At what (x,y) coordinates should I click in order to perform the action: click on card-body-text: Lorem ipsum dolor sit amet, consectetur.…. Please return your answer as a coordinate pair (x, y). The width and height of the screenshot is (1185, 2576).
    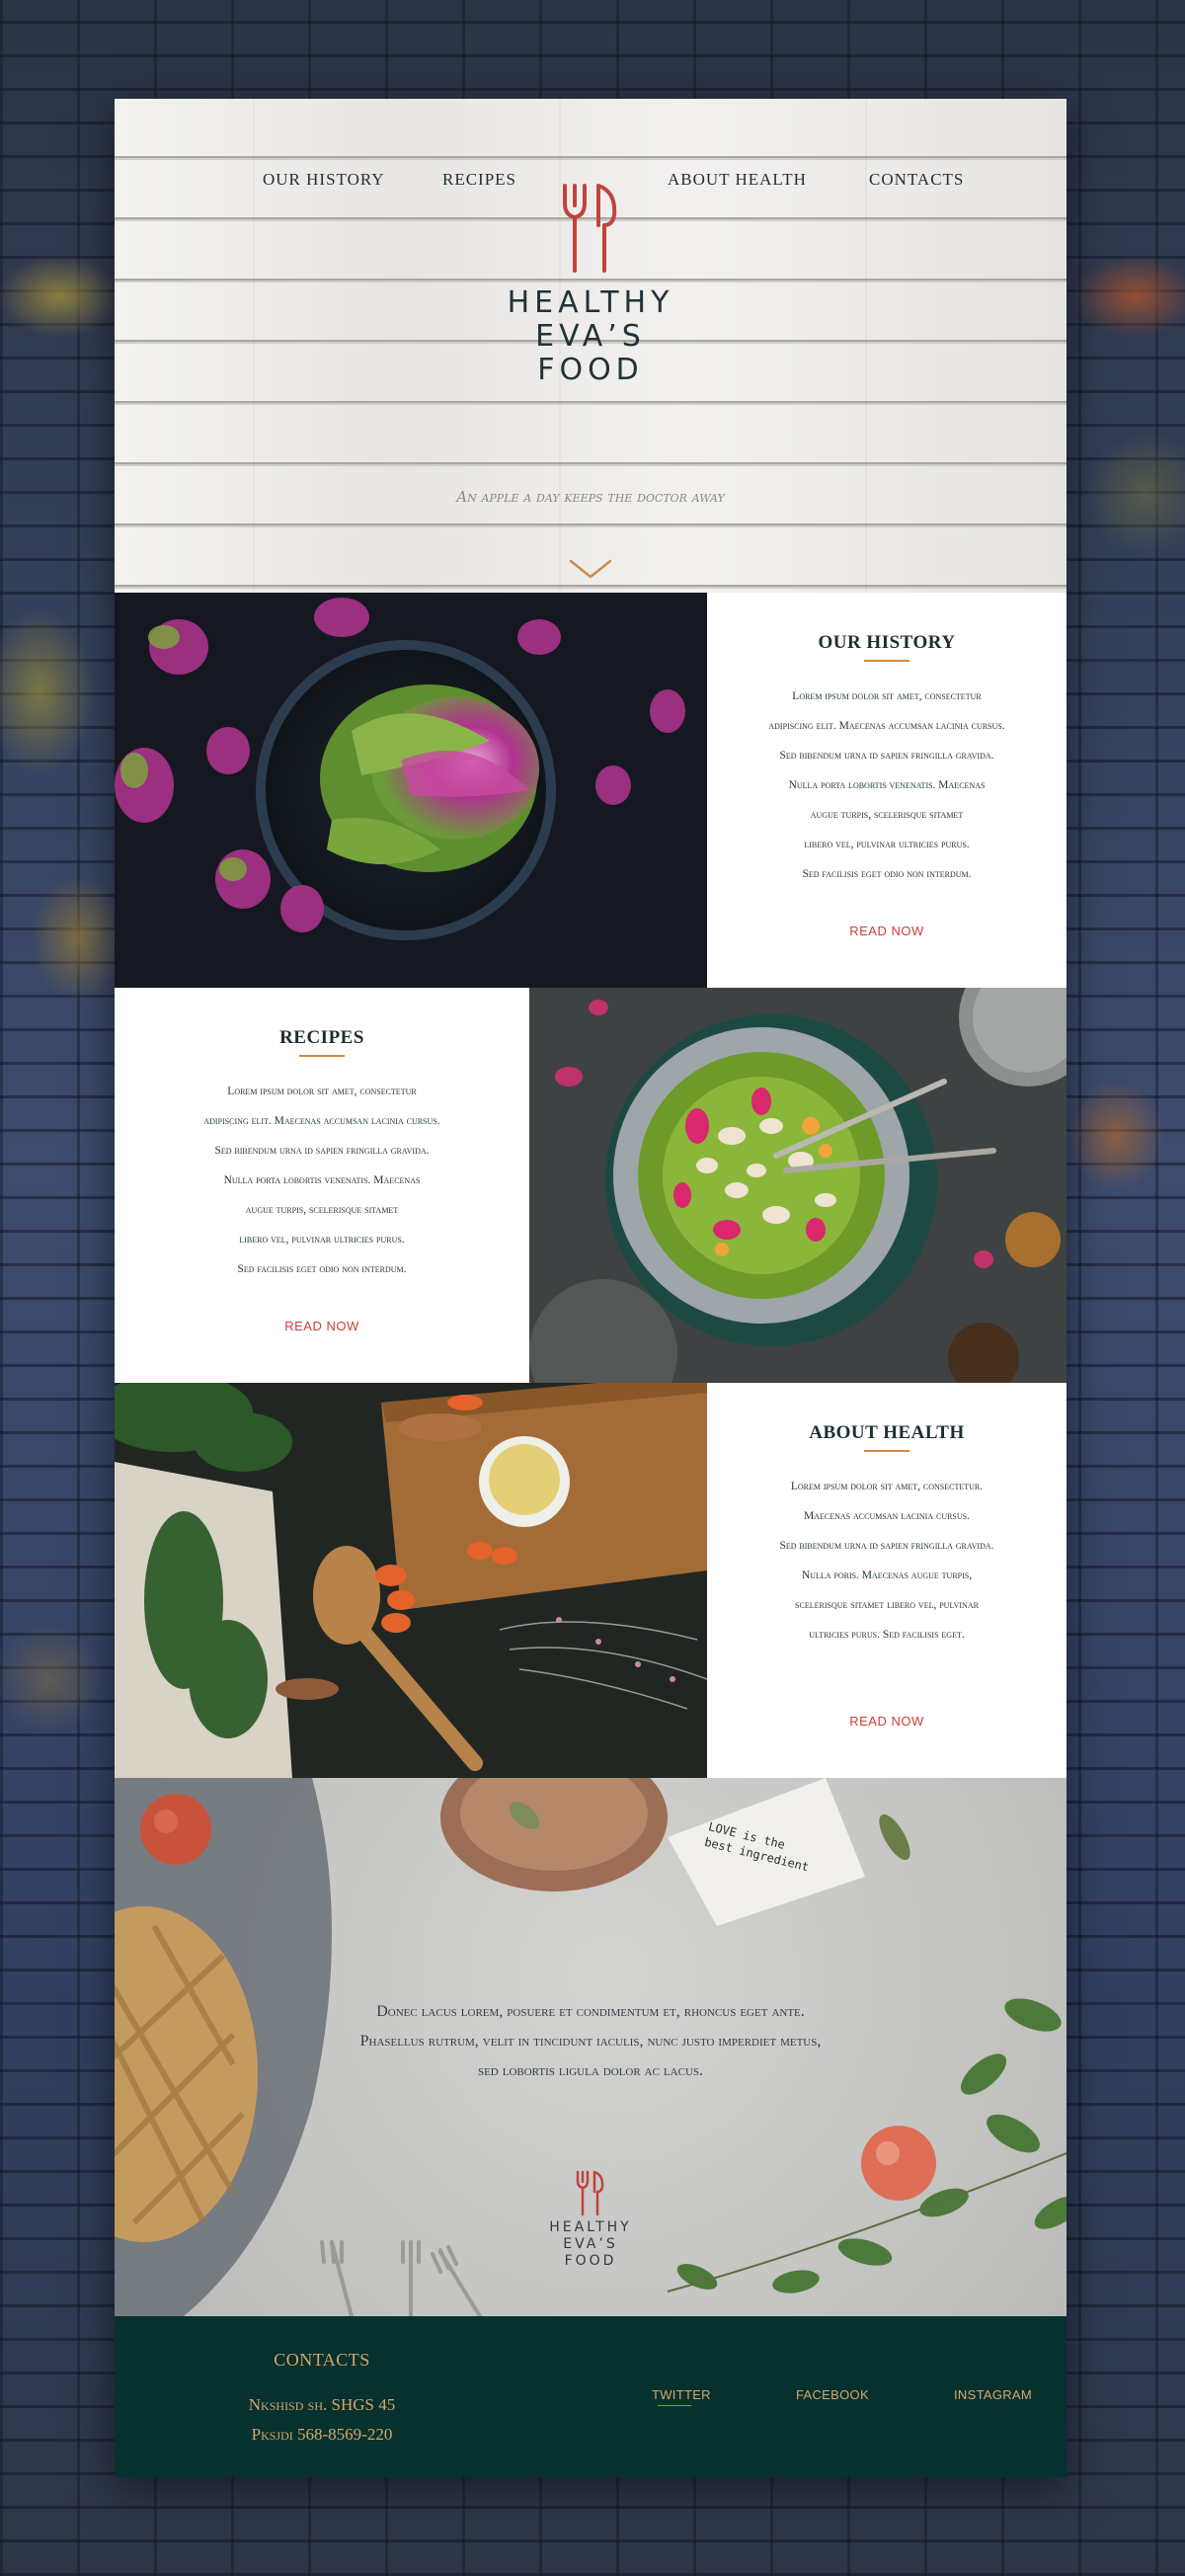
    Looking at the image, I should click on (887, 1561).